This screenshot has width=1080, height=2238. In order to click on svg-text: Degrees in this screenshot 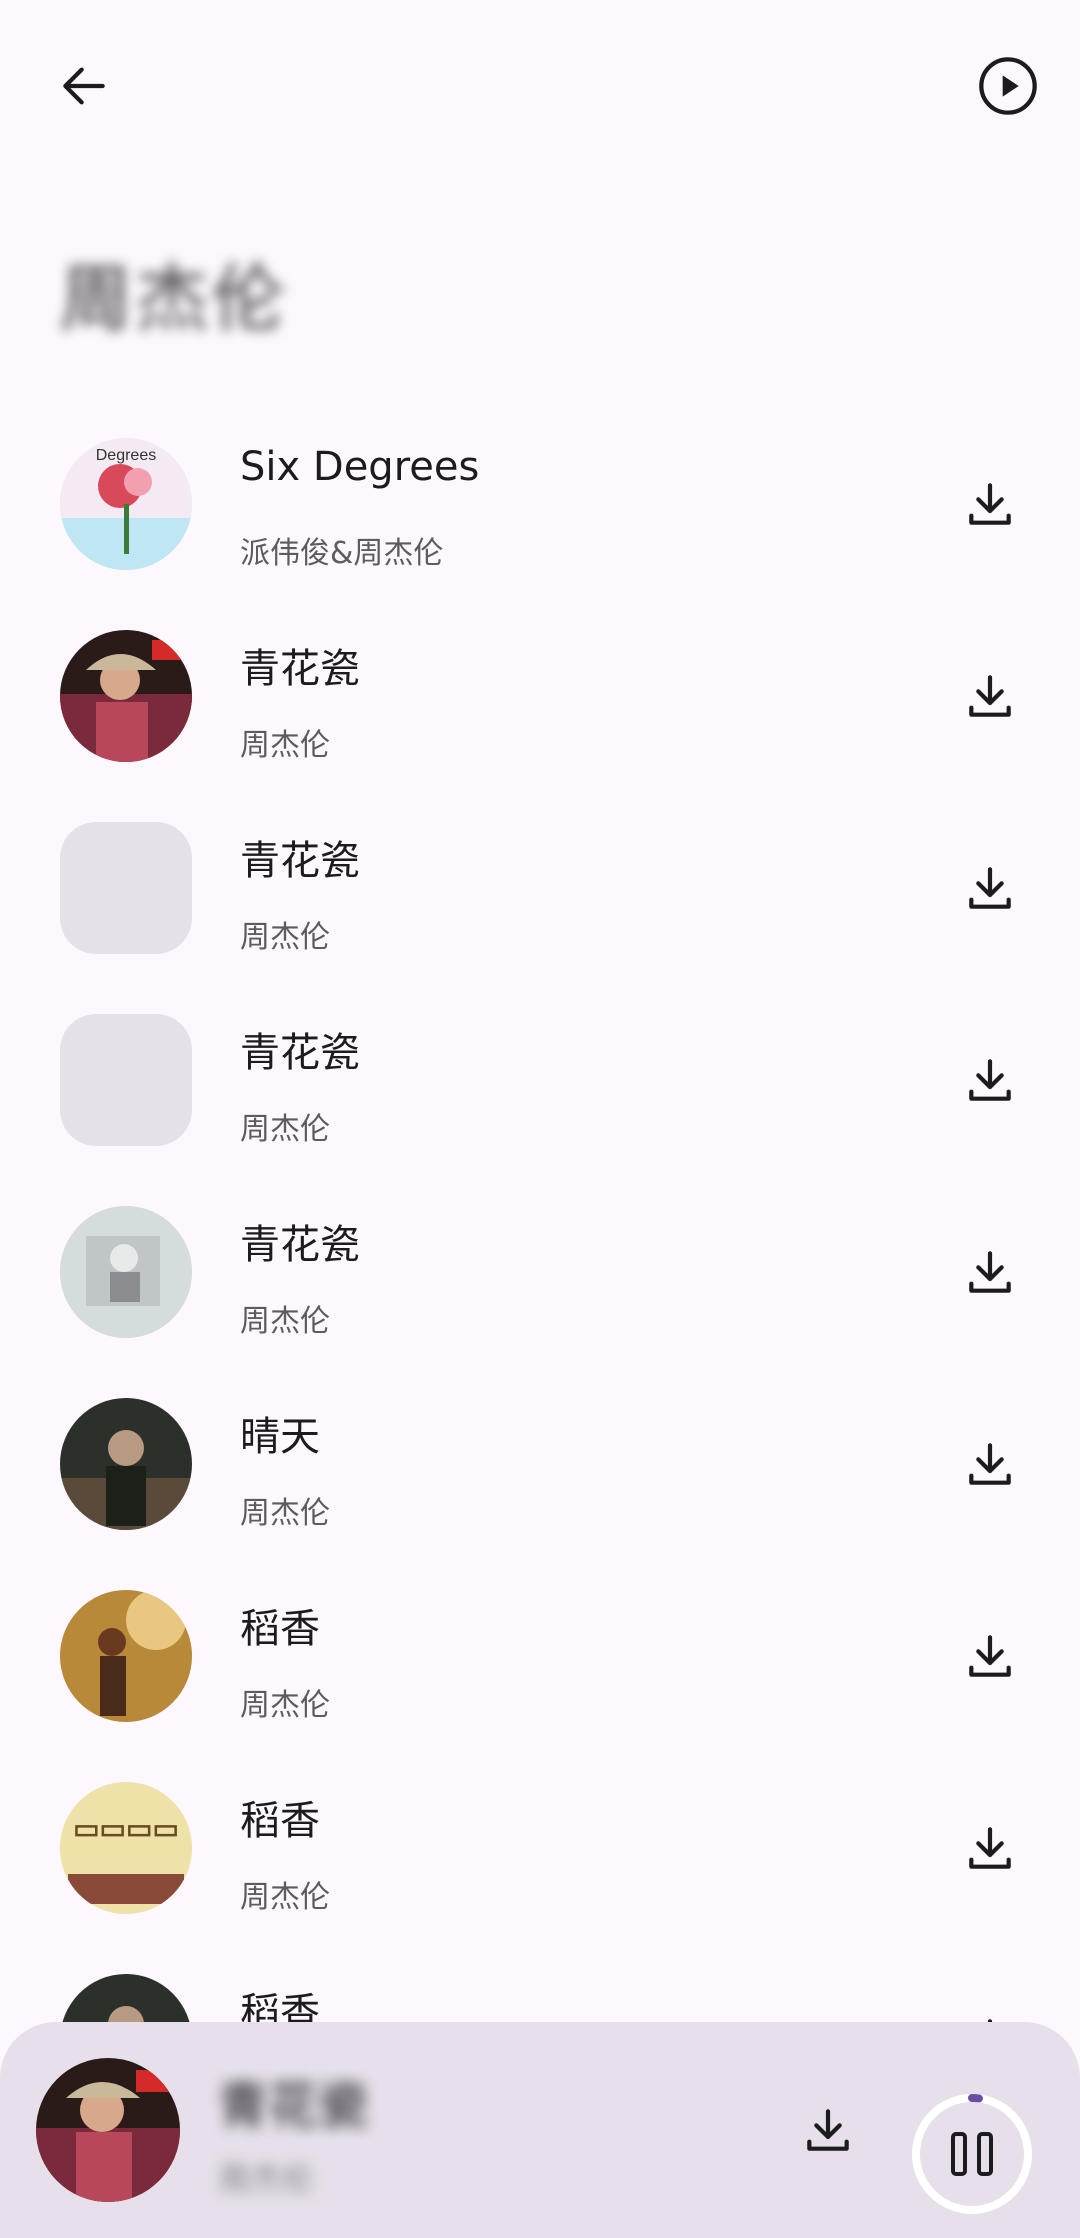, I will do `click(126, 455)`.